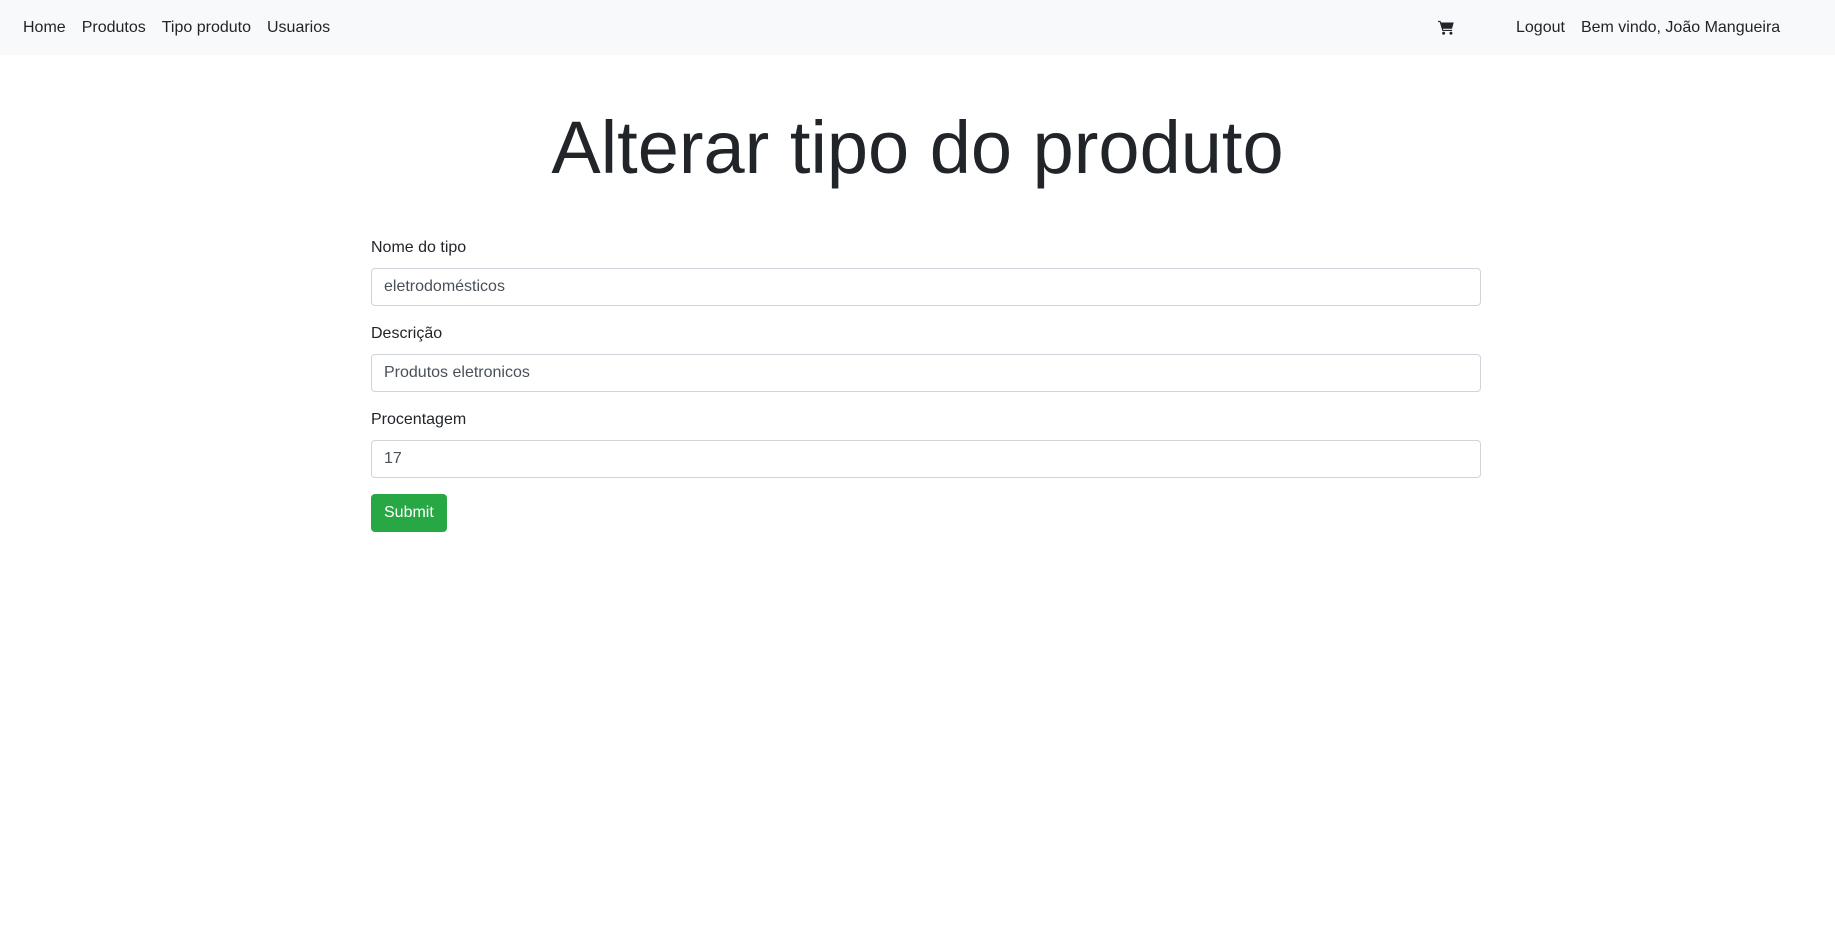  What do you see at coordinates (206, 28) in the screenshot?
I see `nav-link-tipo-produto: Tipo produto` at bounding box center [206, 28].